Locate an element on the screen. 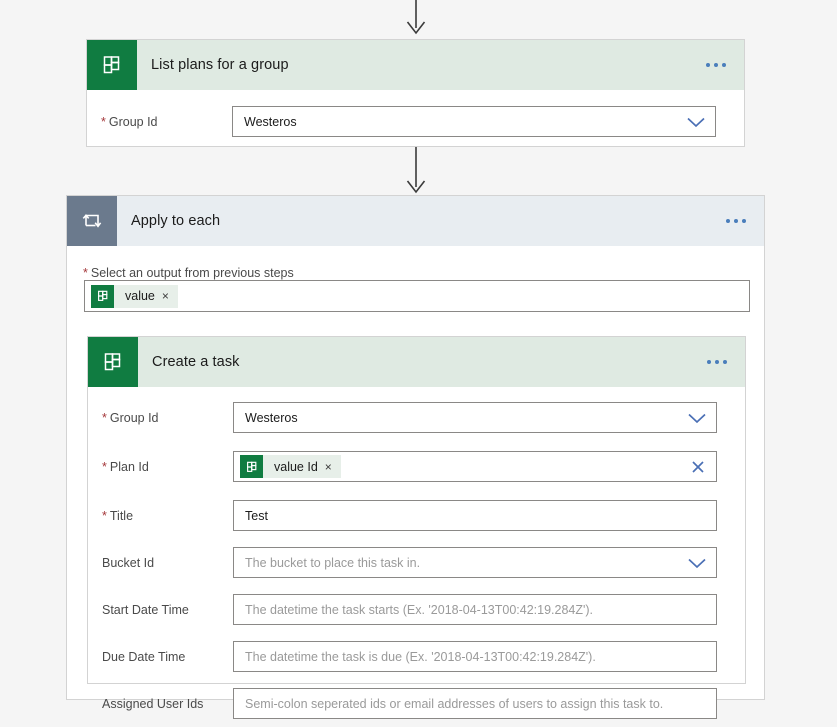 The width and height of the screenshot is (837, 727). field-input-bucket-id: The bucket to place this task in. is located at coordinates (475, 562).